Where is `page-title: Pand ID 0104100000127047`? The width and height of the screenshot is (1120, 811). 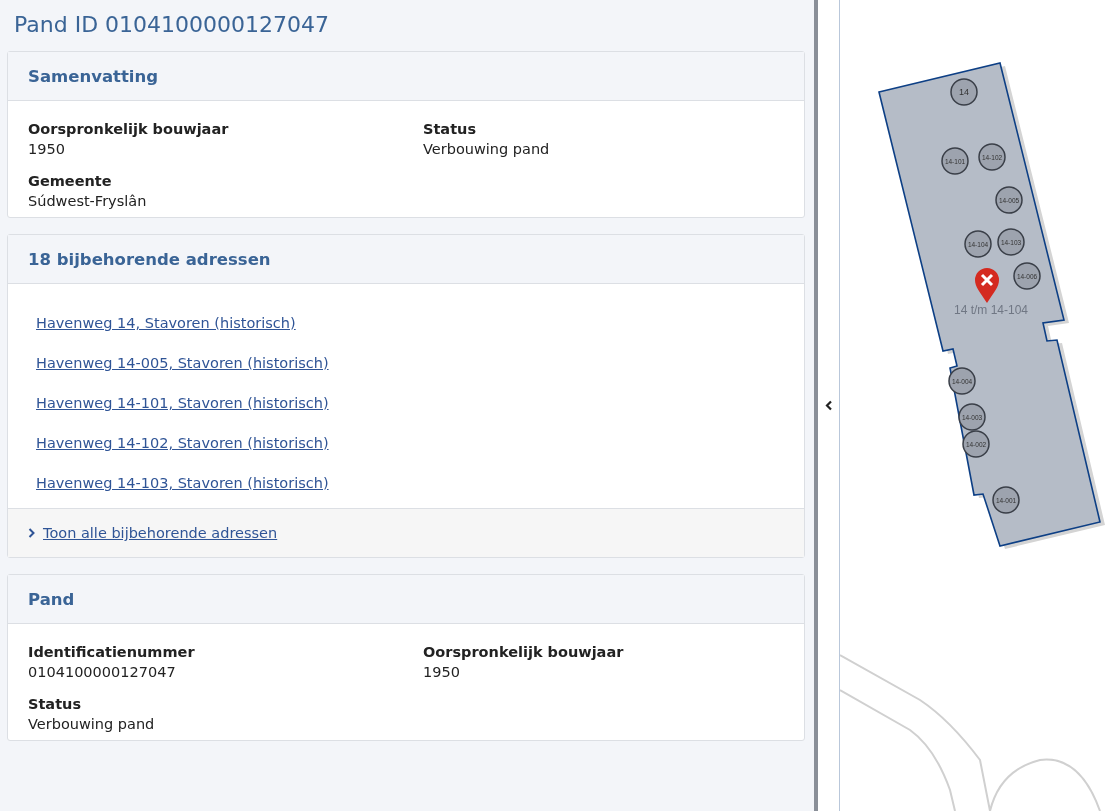
page-title: Pand ID 0104100000127047 is located at coordinates (172, 25).